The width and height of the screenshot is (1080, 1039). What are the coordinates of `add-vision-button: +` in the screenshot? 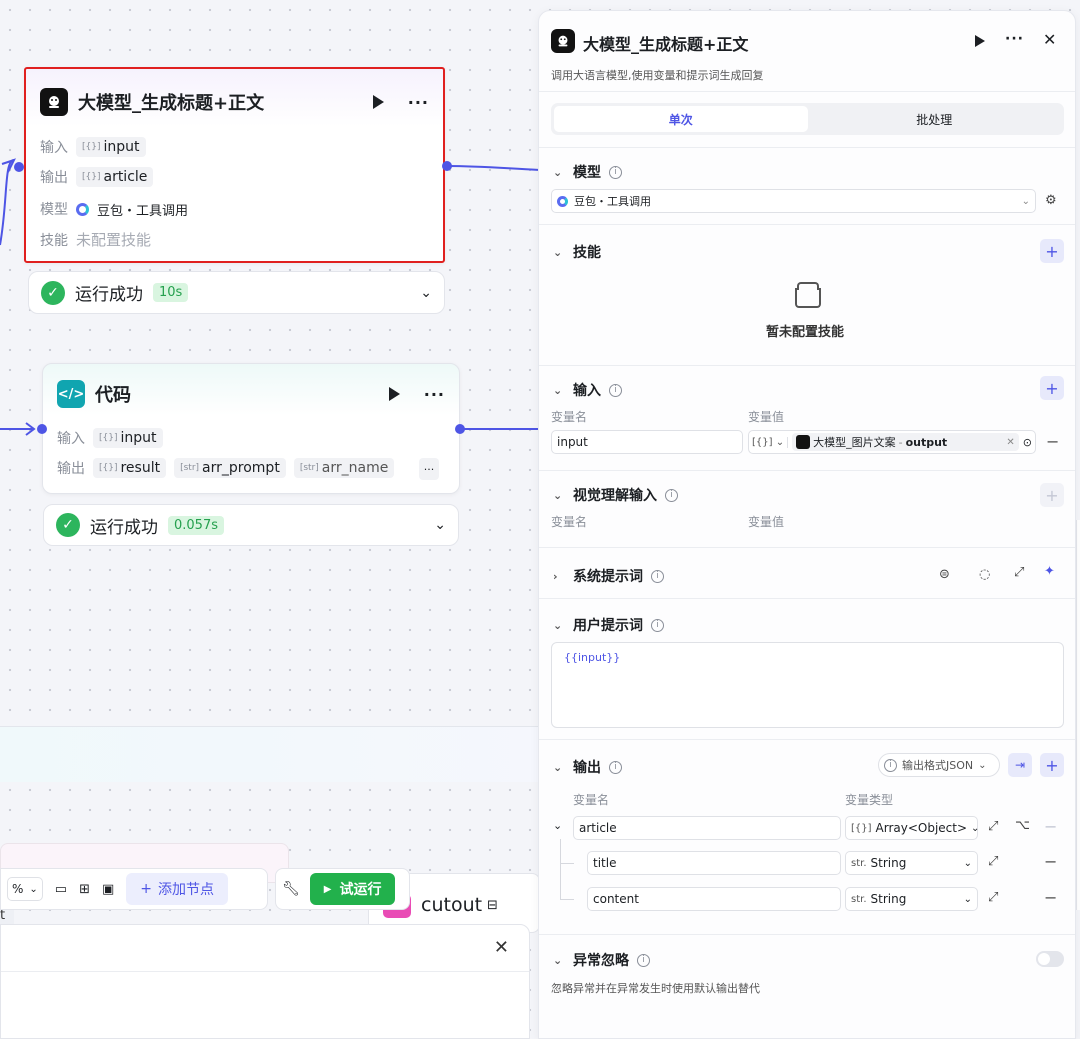 It's located at (1052, 495).